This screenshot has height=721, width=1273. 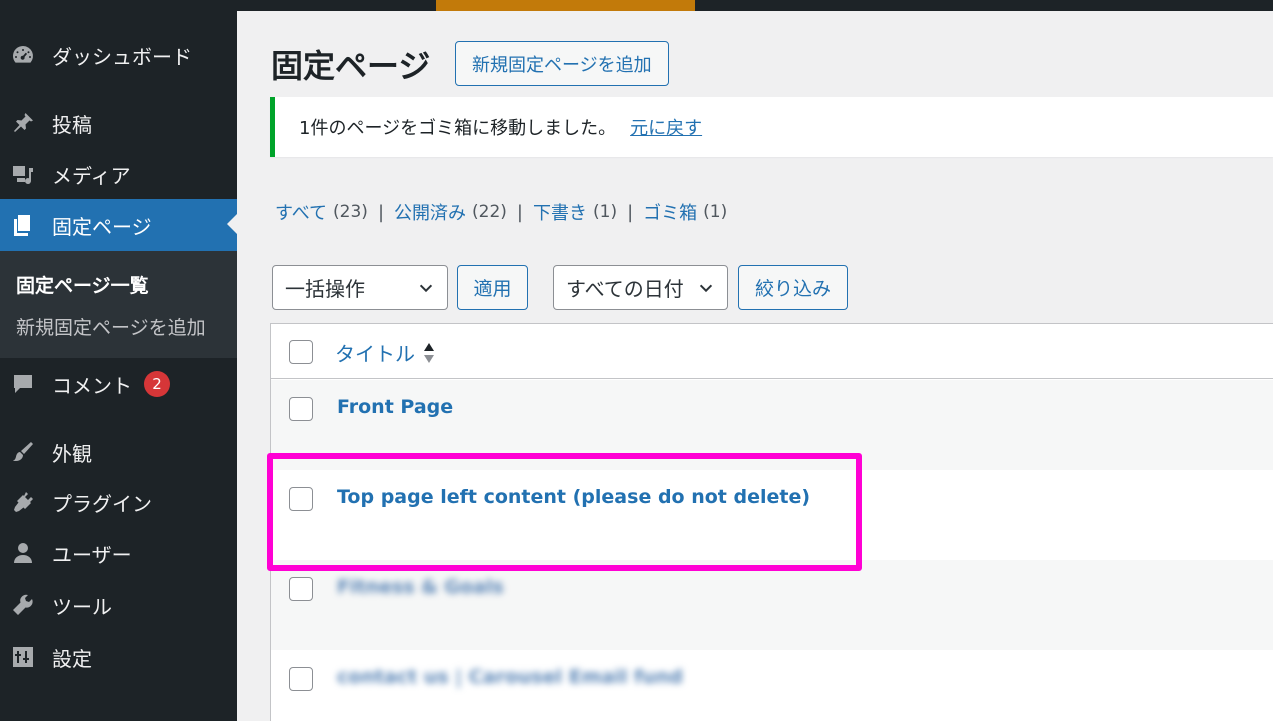 What do you see at coordinates (122, 56) in the screenshot?
I see `sidebar-item-label: ダッシュボード` at bounding box center [122, 56].